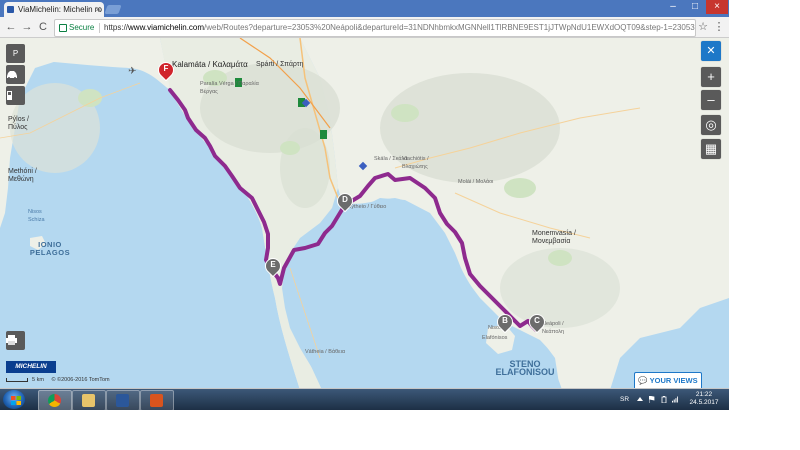 This screenshot has height=450, width=800. Describe the element at coordinates (132, 71) in the screenshot. I see `airport-icon: ✈` at that location.